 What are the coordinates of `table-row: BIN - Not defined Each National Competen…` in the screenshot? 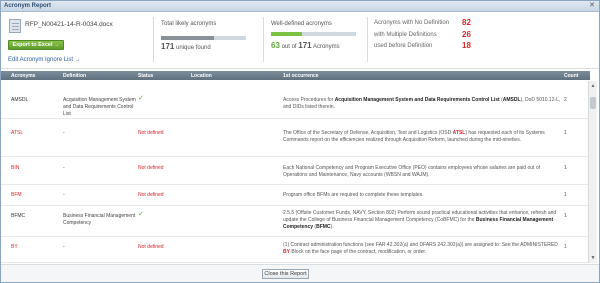 It's located at (295, 171).